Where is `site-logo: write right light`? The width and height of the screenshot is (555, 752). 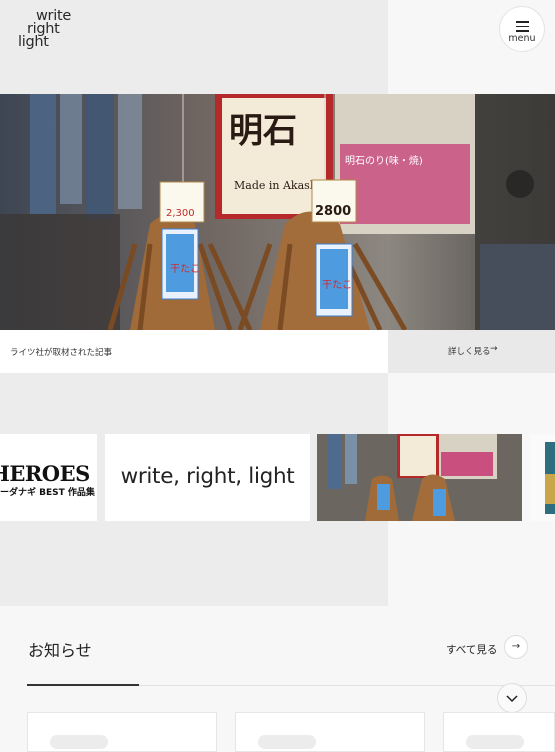
site-logo: write right light is located at coordinates (49, 29).